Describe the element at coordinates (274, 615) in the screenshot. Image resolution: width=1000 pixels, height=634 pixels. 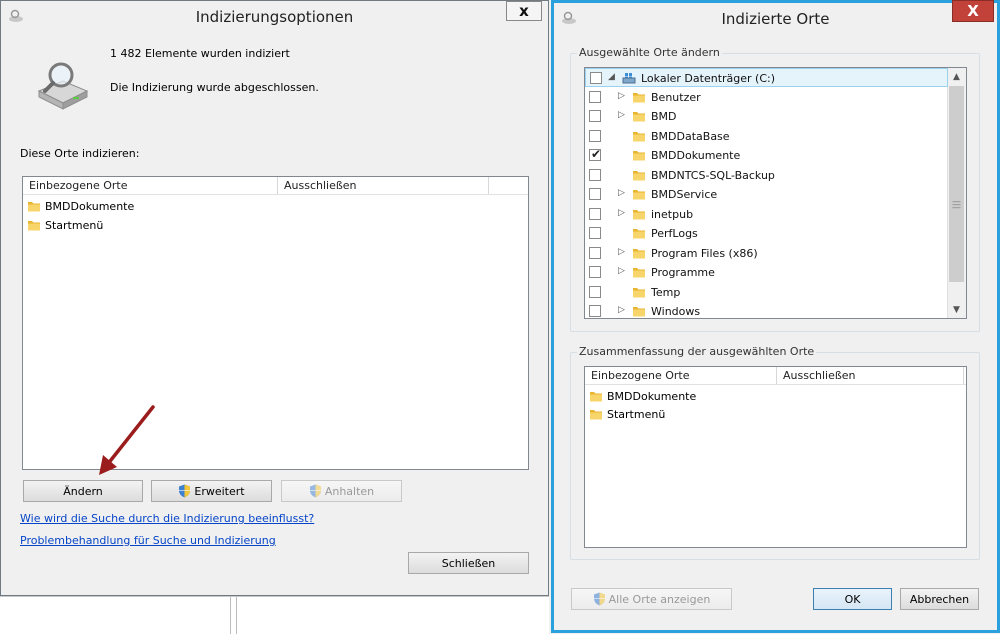
I see `background-strip` at that location.